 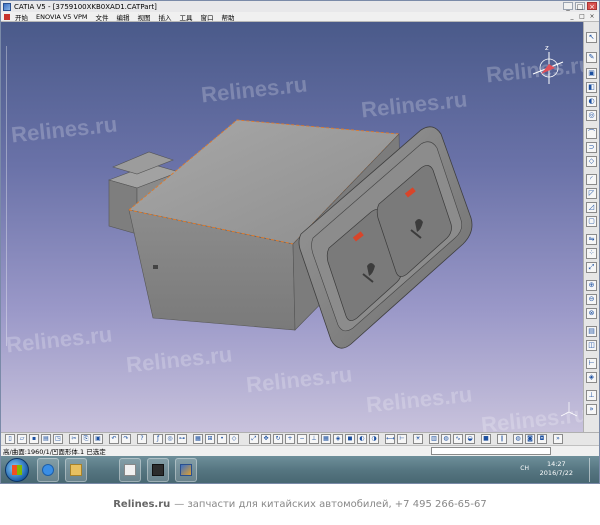 What do you see at coordinates (591, 73) in the screenshot?
I see `pad-icon: ▣` at bounding box center [591, 73].